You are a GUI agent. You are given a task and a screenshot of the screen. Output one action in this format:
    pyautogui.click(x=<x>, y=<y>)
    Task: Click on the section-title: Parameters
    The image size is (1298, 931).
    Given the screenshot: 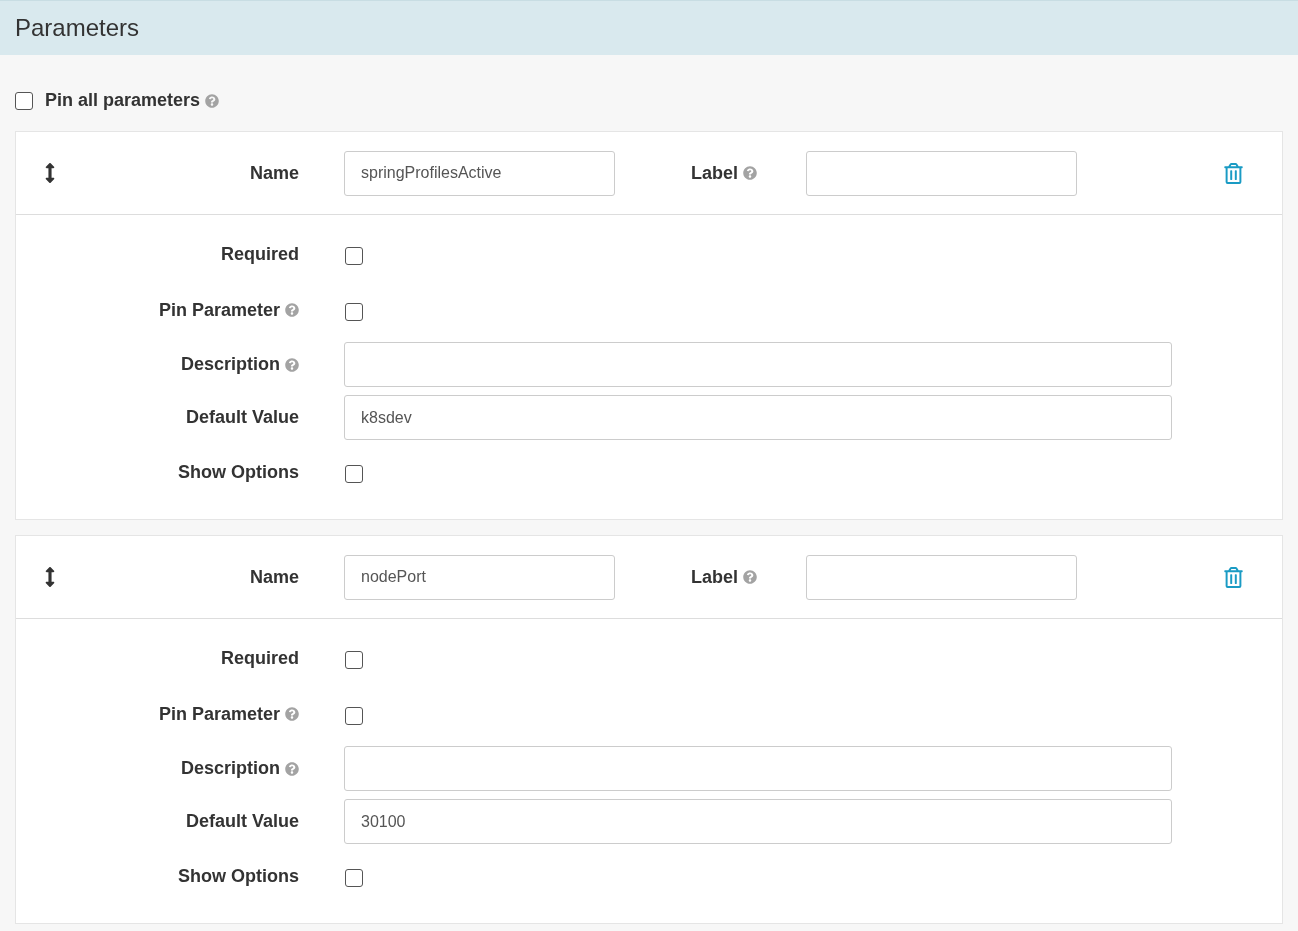 What is the action you would take?
    pyautogui.click(x=77, y=28)
    